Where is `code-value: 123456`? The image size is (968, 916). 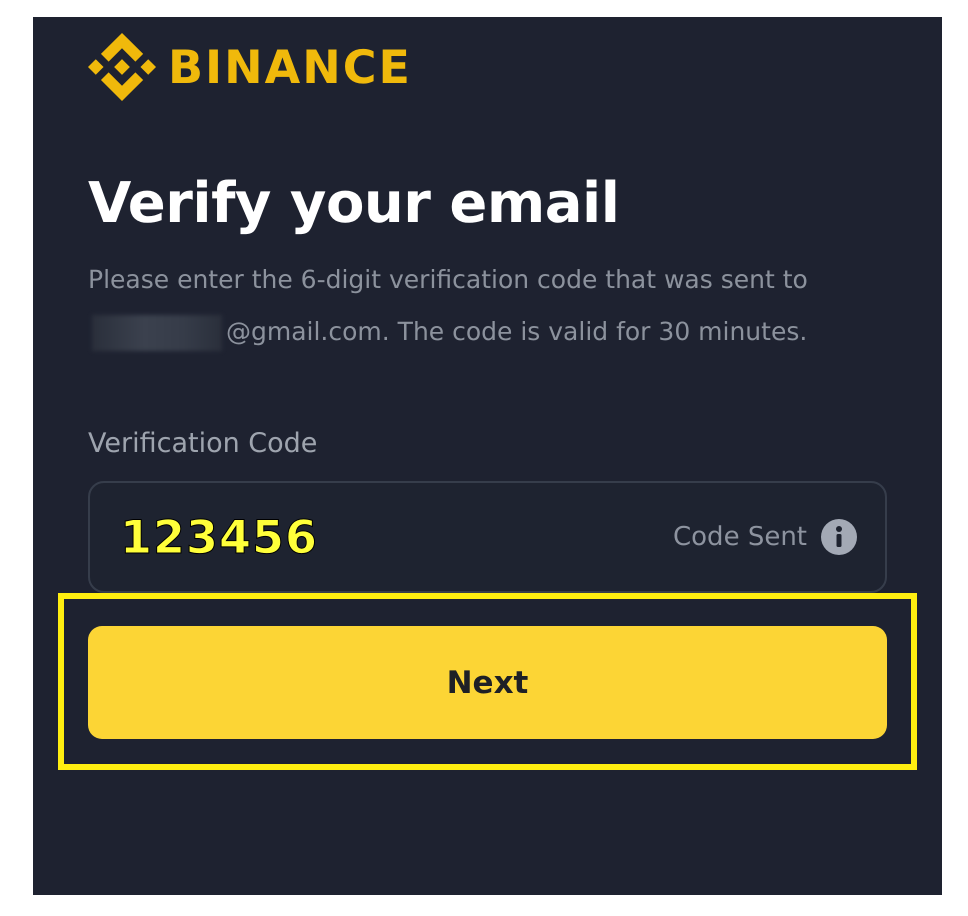 code-value: 123456 is located at coordinates (219, 537).